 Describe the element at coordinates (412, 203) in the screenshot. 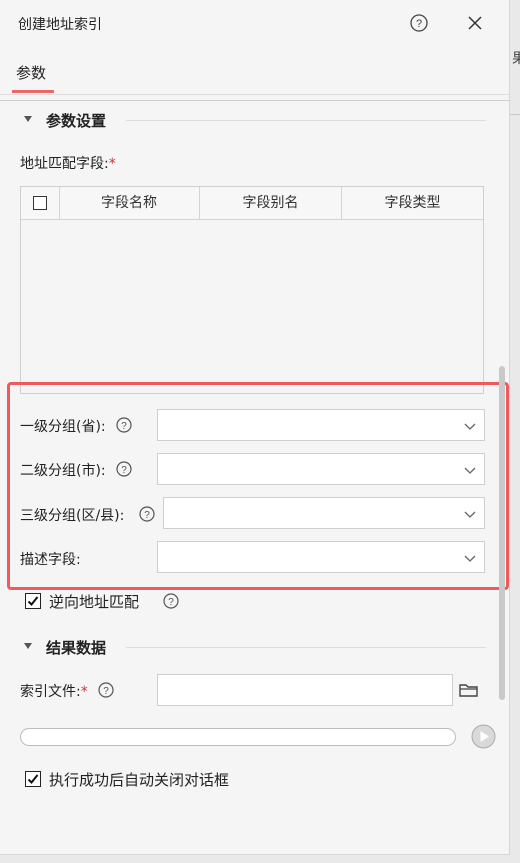

I see `column-header-field-type: 字段类型` at that location.